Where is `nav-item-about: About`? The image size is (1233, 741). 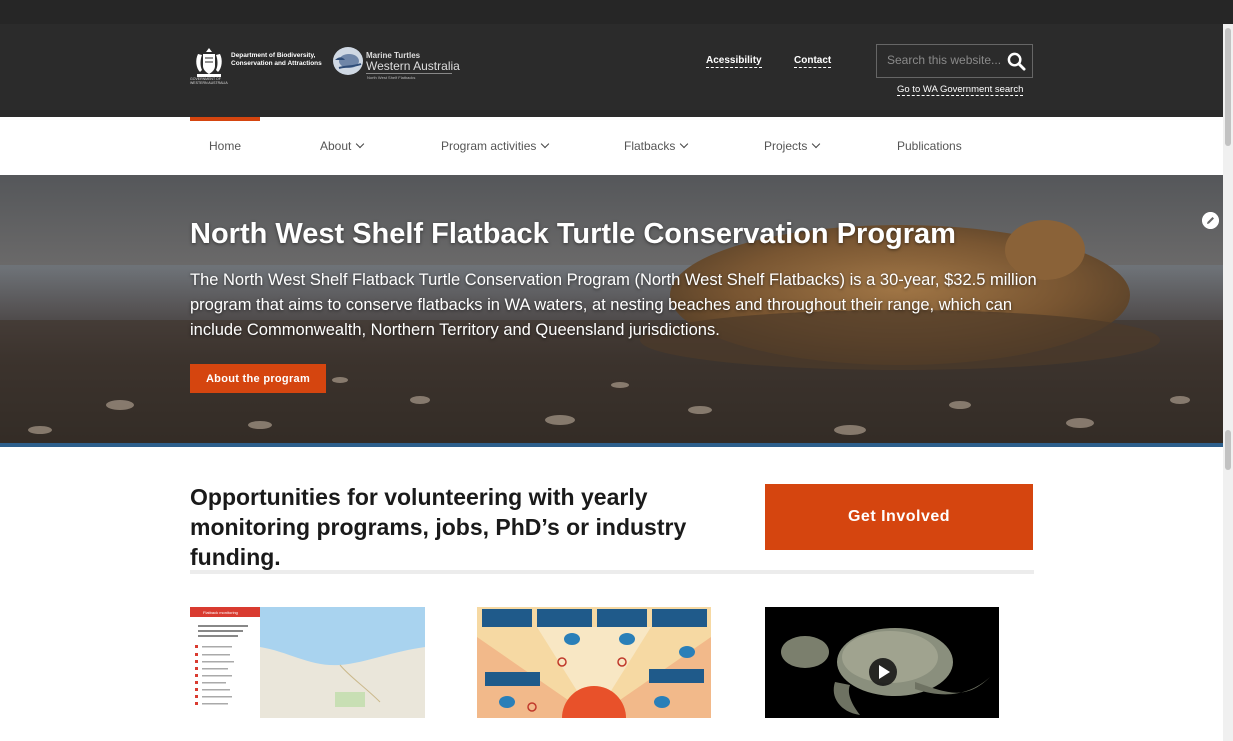 nav-item-about: About is located at coordinates (342, 146).